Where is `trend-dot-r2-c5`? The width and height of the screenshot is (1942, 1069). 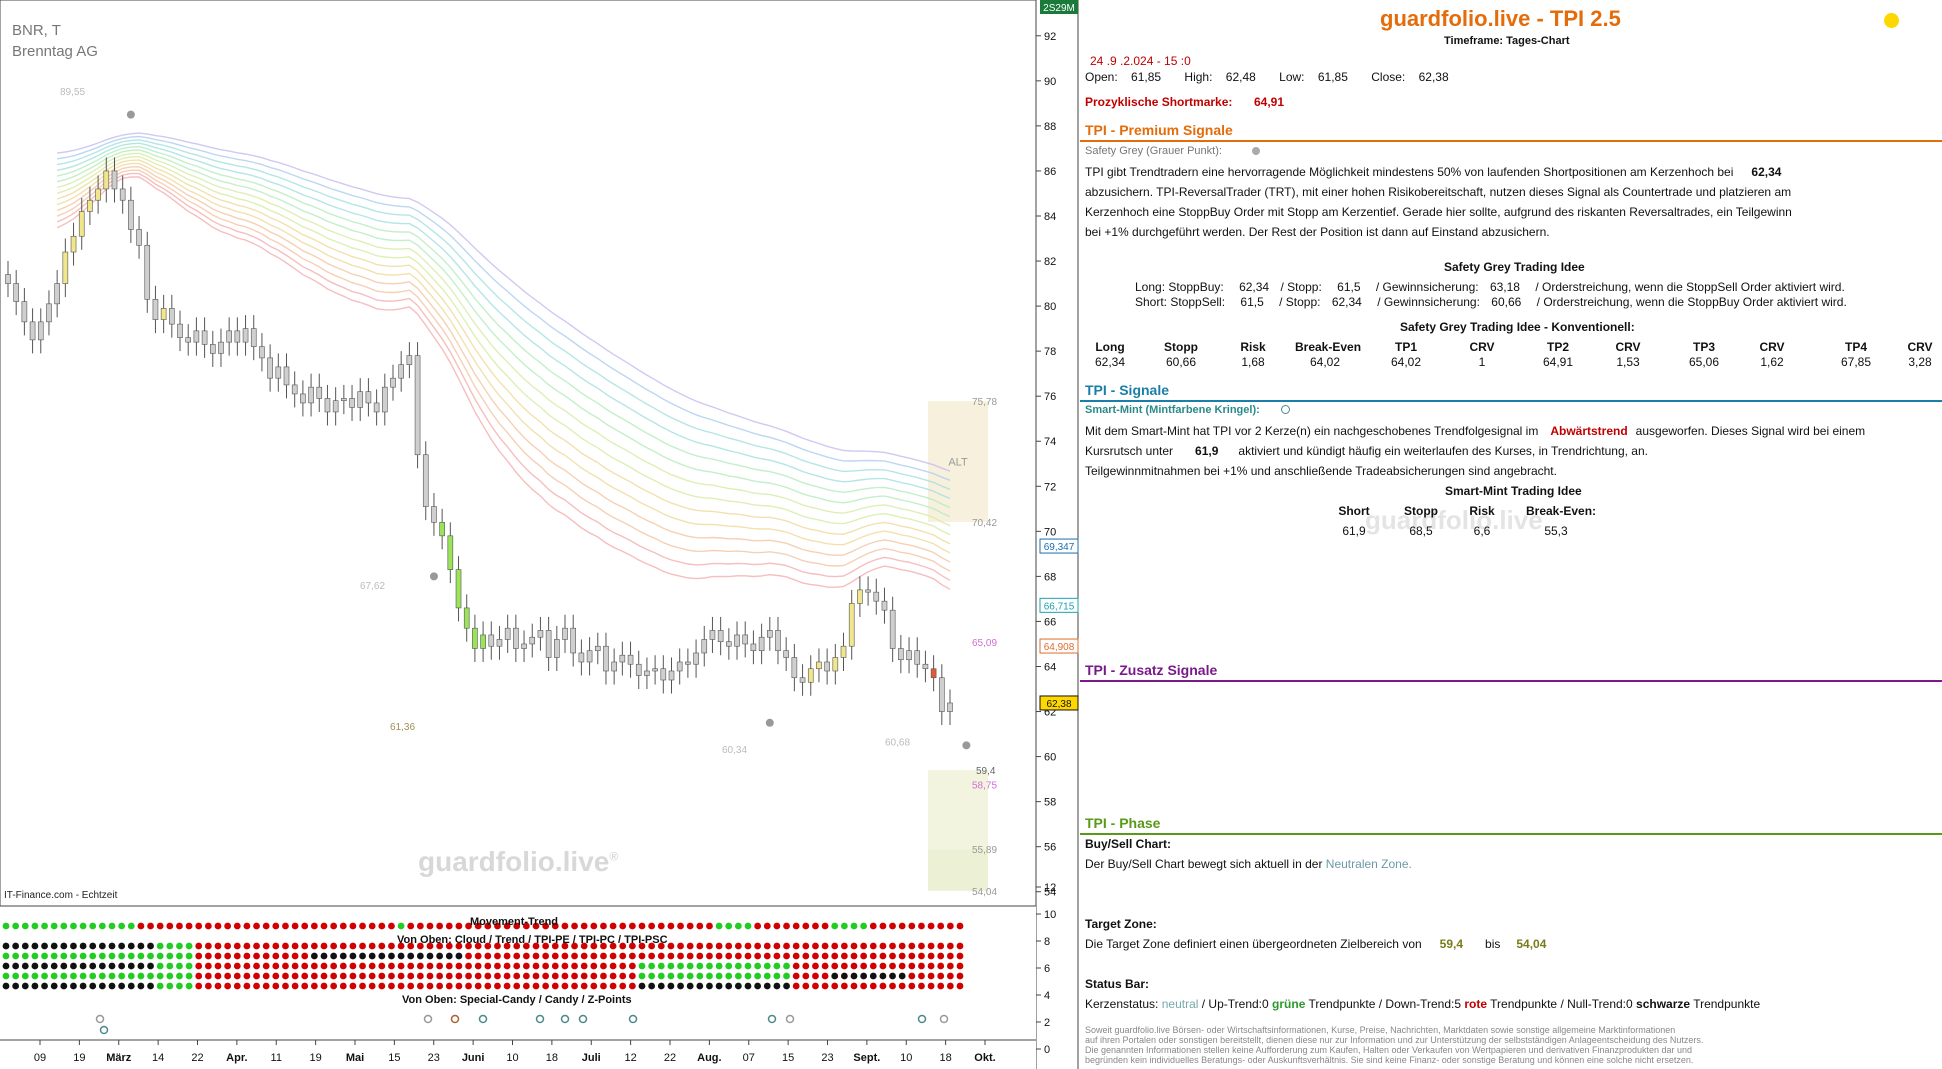 trend-dot-r2-c5 is located at coordinates (54, 956).